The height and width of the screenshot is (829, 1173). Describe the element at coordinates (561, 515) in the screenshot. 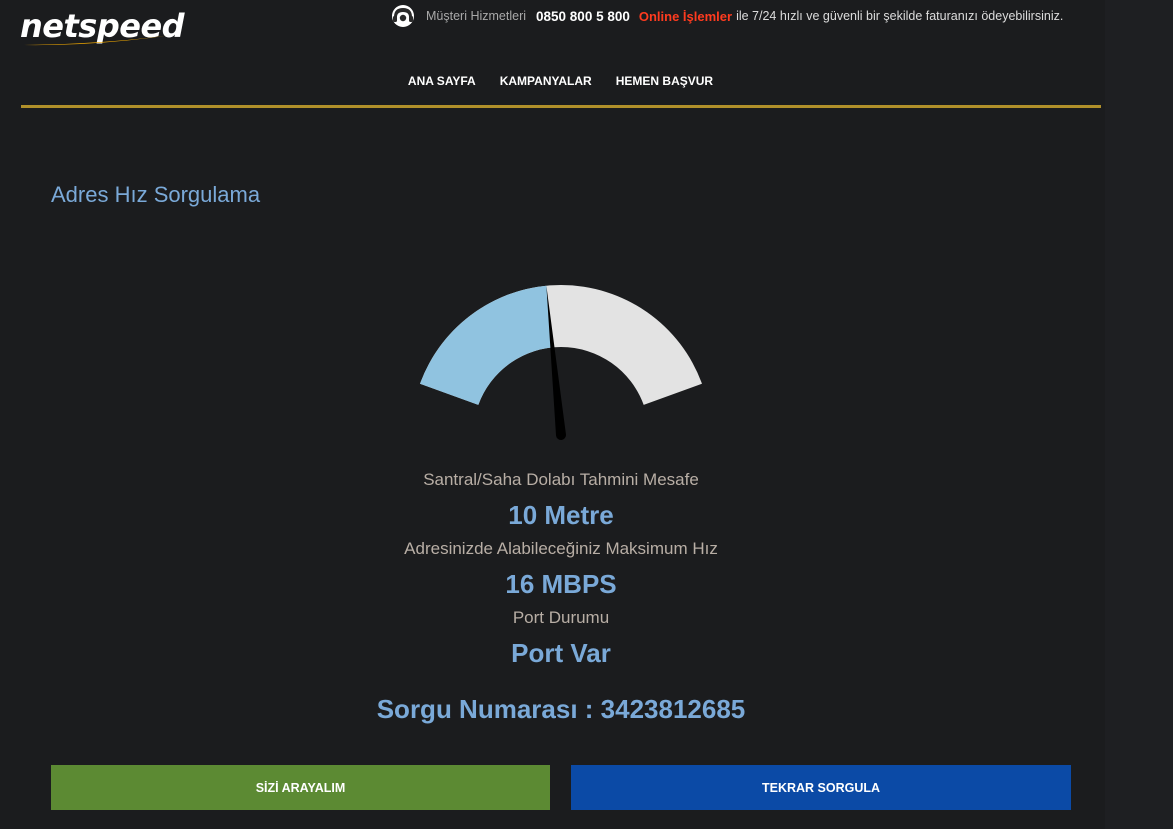

I see `distance-value: 10 Metre` at that location.